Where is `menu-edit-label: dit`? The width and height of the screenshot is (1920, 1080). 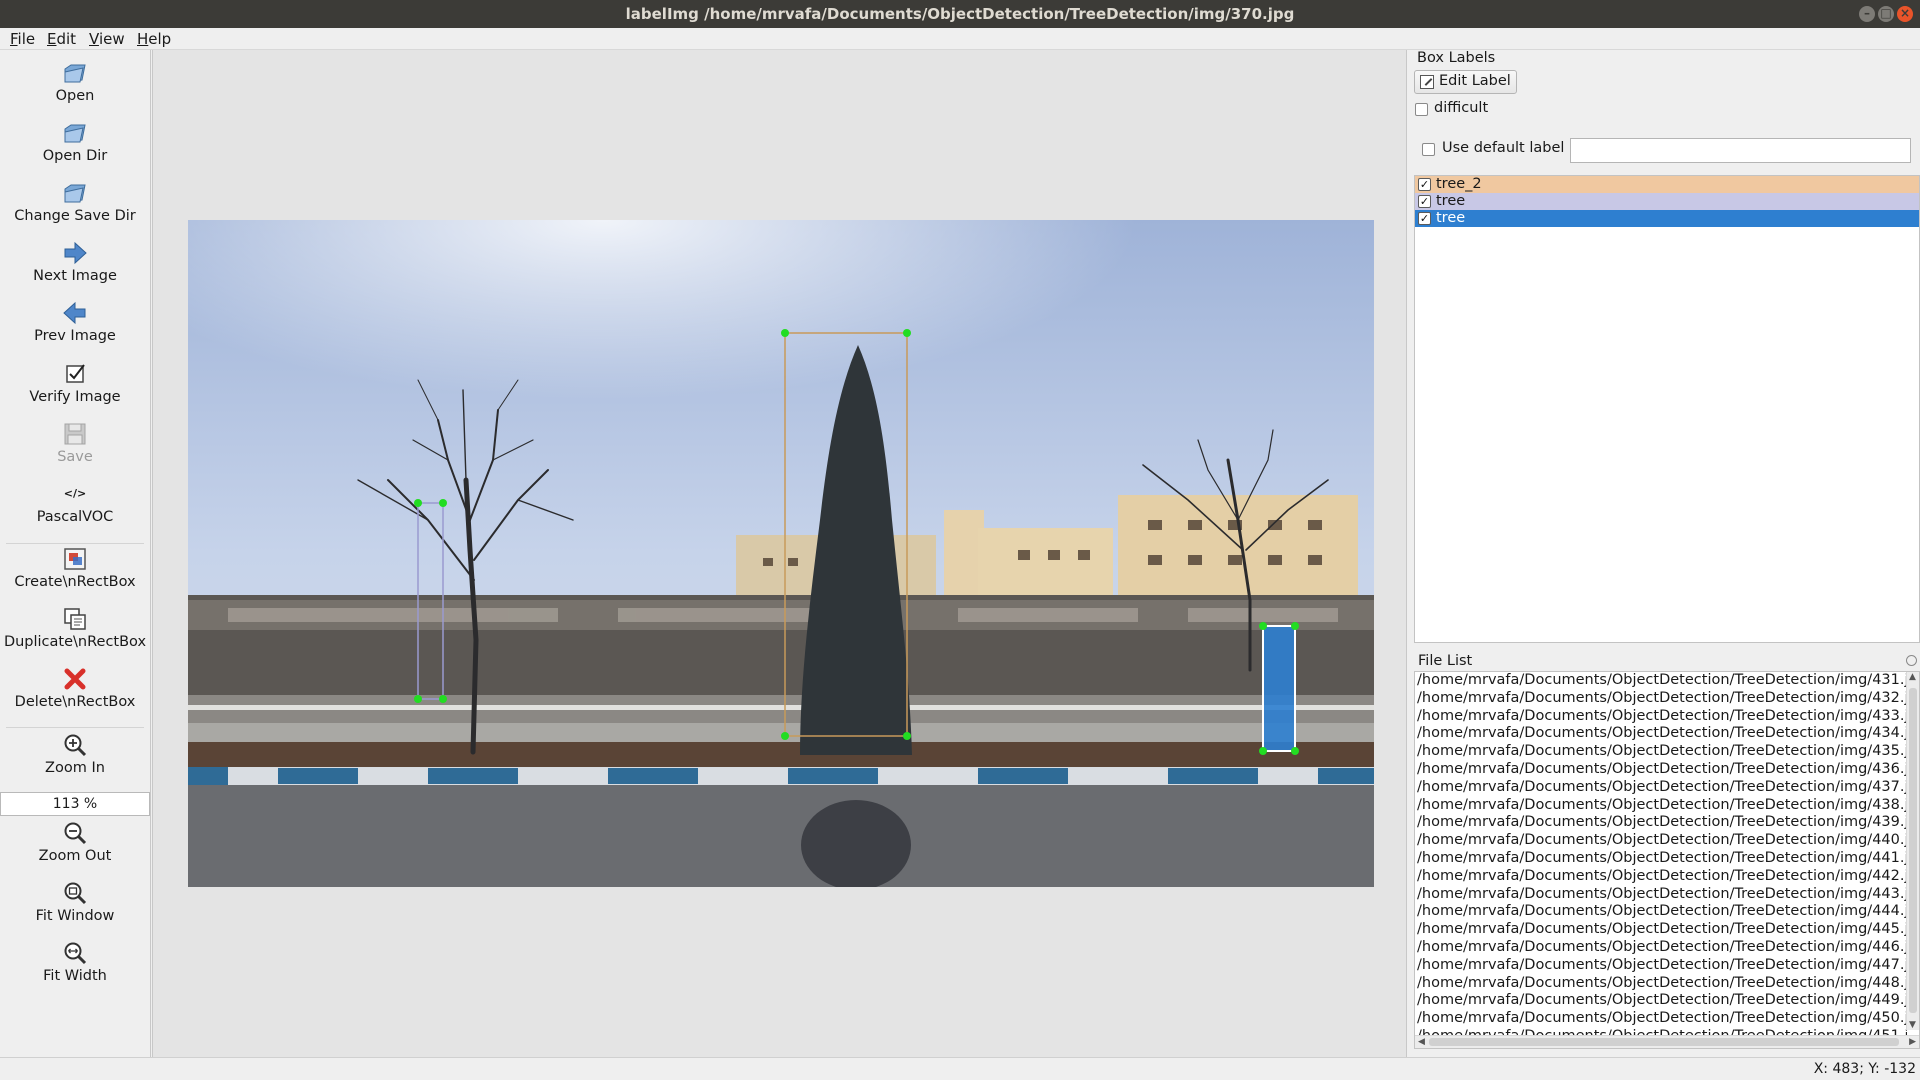
menu-edit-label: dit is located at coordinates (66, 39).